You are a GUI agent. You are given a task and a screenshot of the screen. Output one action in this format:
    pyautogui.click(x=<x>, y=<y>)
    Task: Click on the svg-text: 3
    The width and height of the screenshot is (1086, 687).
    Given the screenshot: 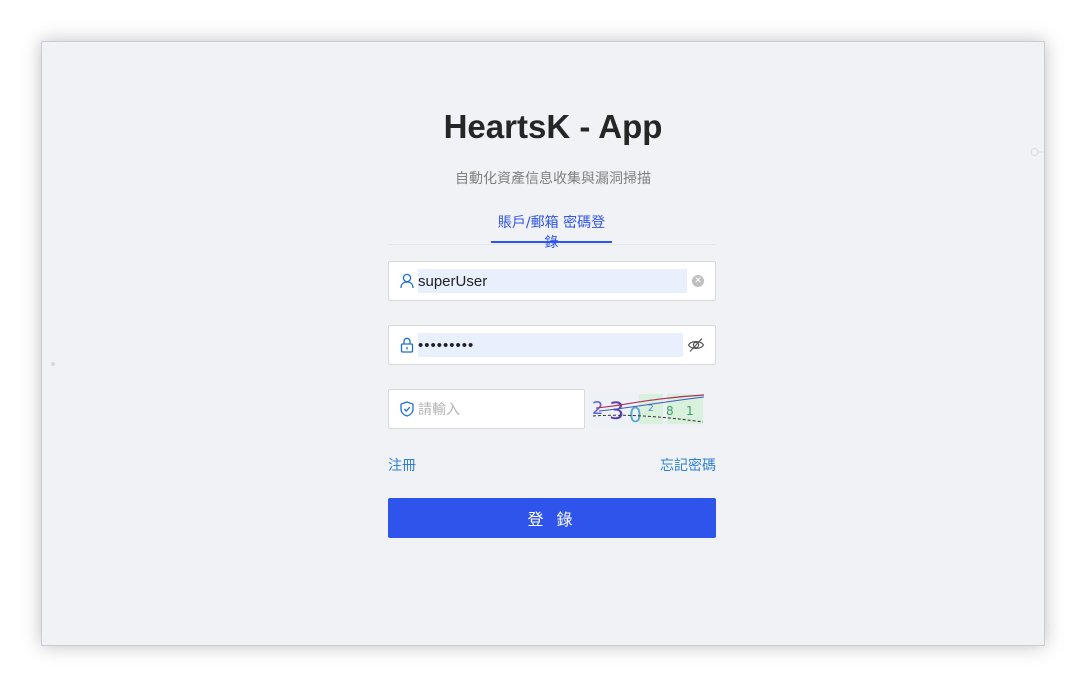 What is the action you would take?
    pyautogui.click(x=616, y=411)
    